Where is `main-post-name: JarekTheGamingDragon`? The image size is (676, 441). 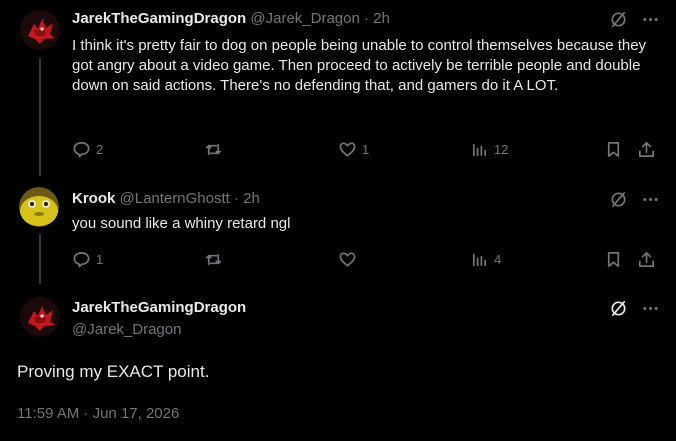 main-post-name: JarekTheGamingDragon is located at coordinates (159, 308).